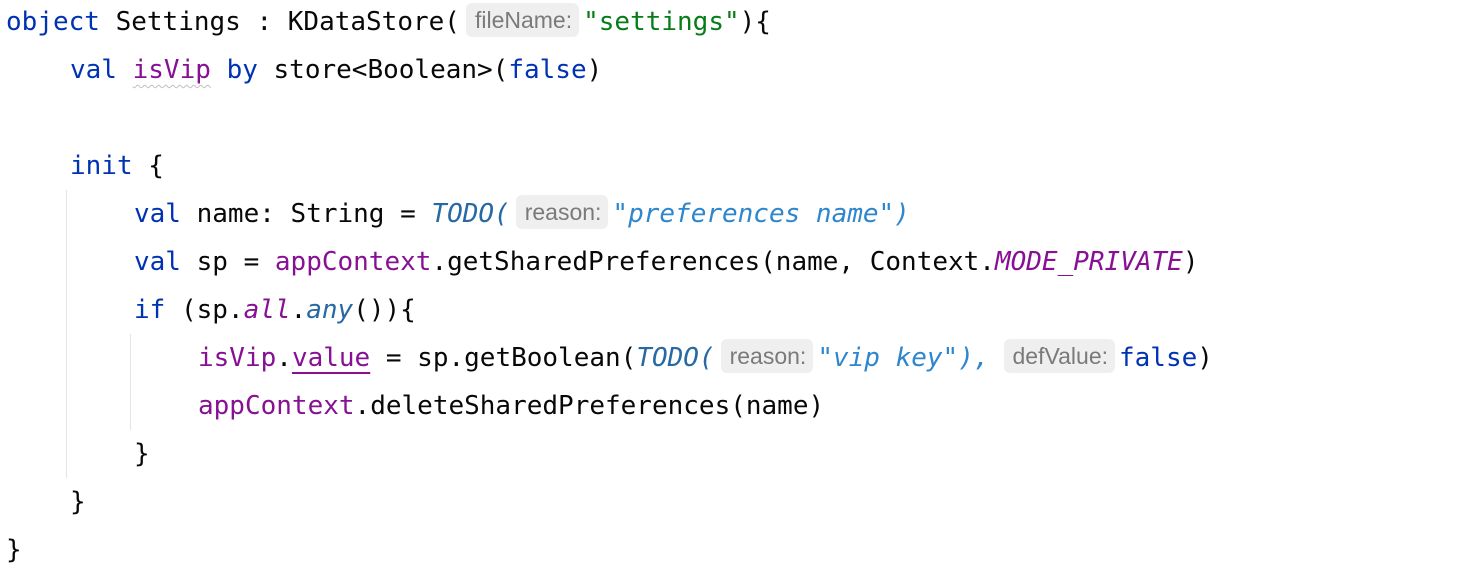 Image resolution: width=1460 pixels, height=574 pixels. I want to click on code-text: ){, so click(755, 22).